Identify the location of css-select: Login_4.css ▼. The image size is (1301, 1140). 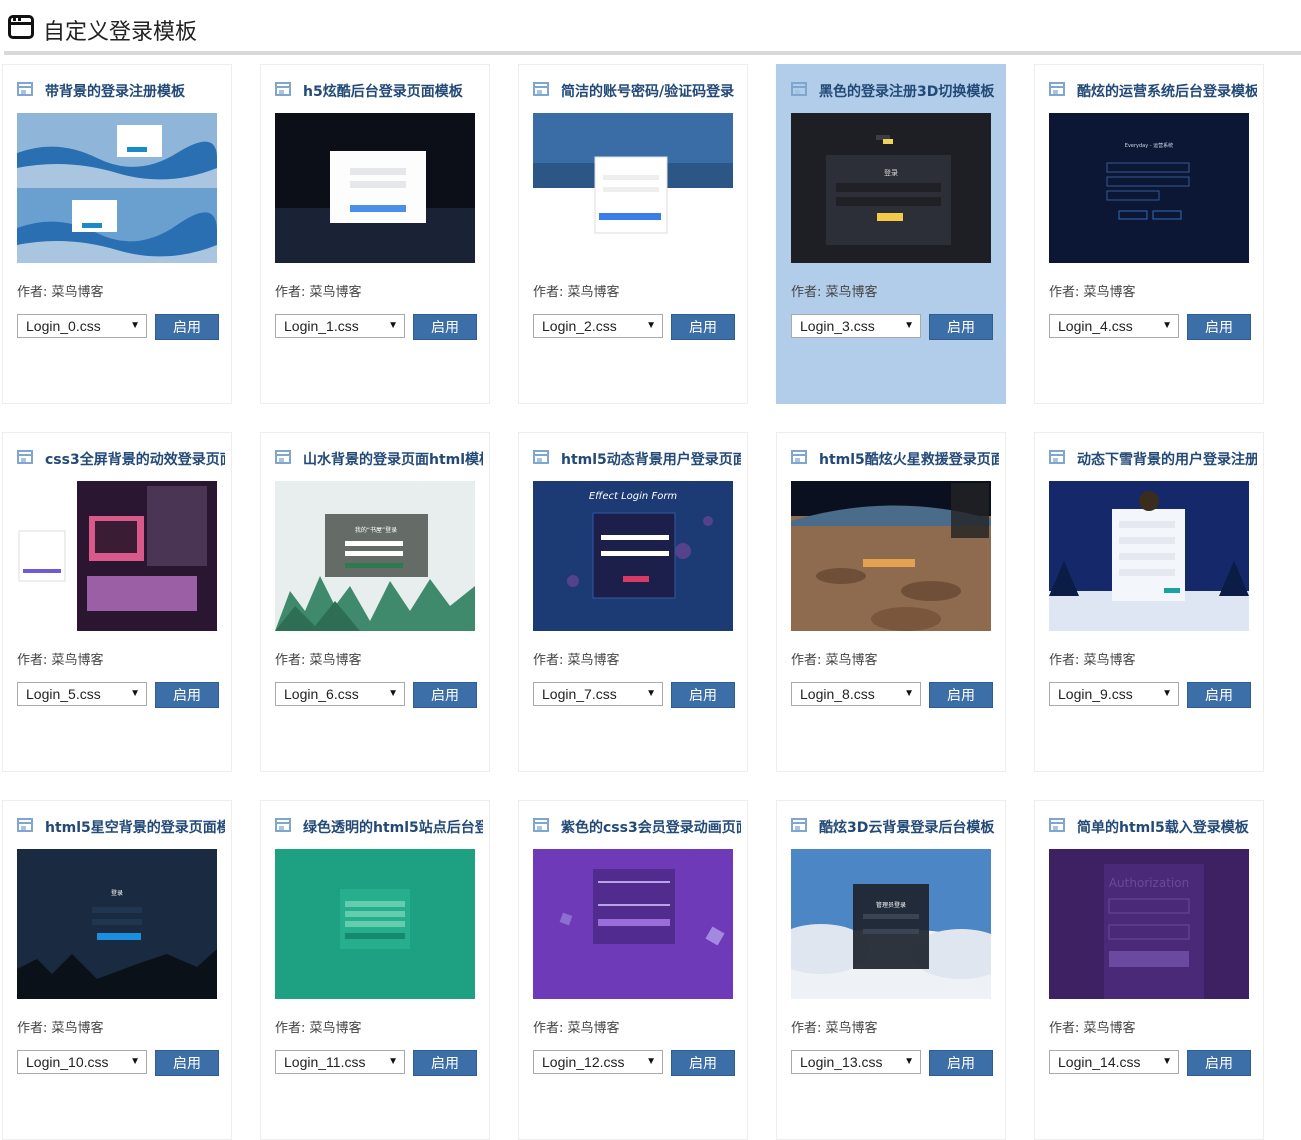
(1114, 326).